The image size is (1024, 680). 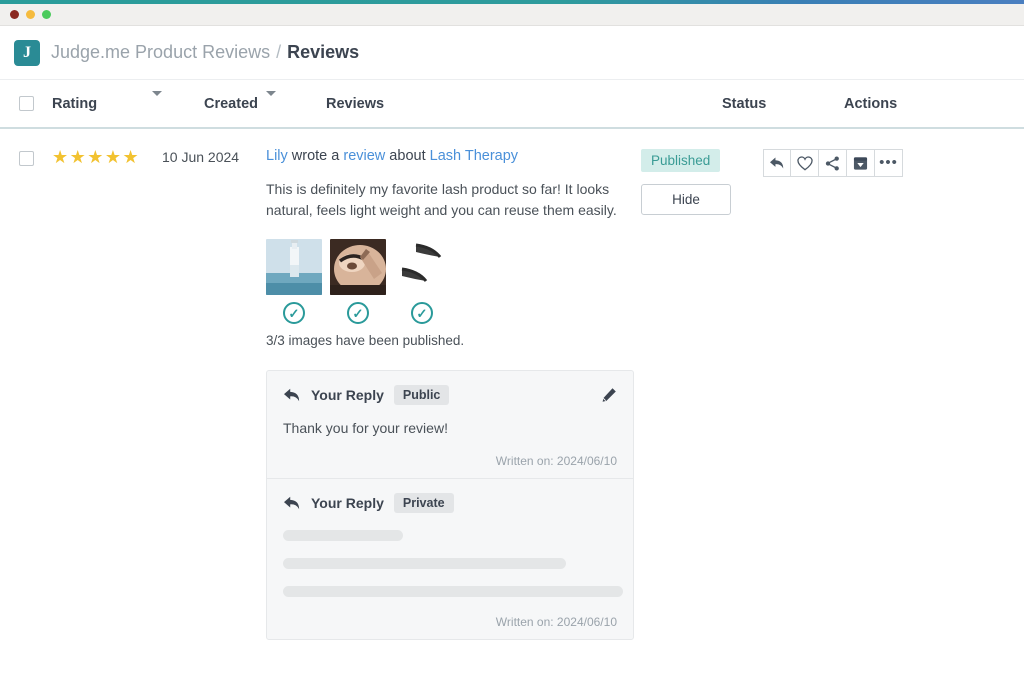 What do you see at coordinates (26, 393) in the screenshot?
I see `row-select-cell` at bounding box center [26, 393].